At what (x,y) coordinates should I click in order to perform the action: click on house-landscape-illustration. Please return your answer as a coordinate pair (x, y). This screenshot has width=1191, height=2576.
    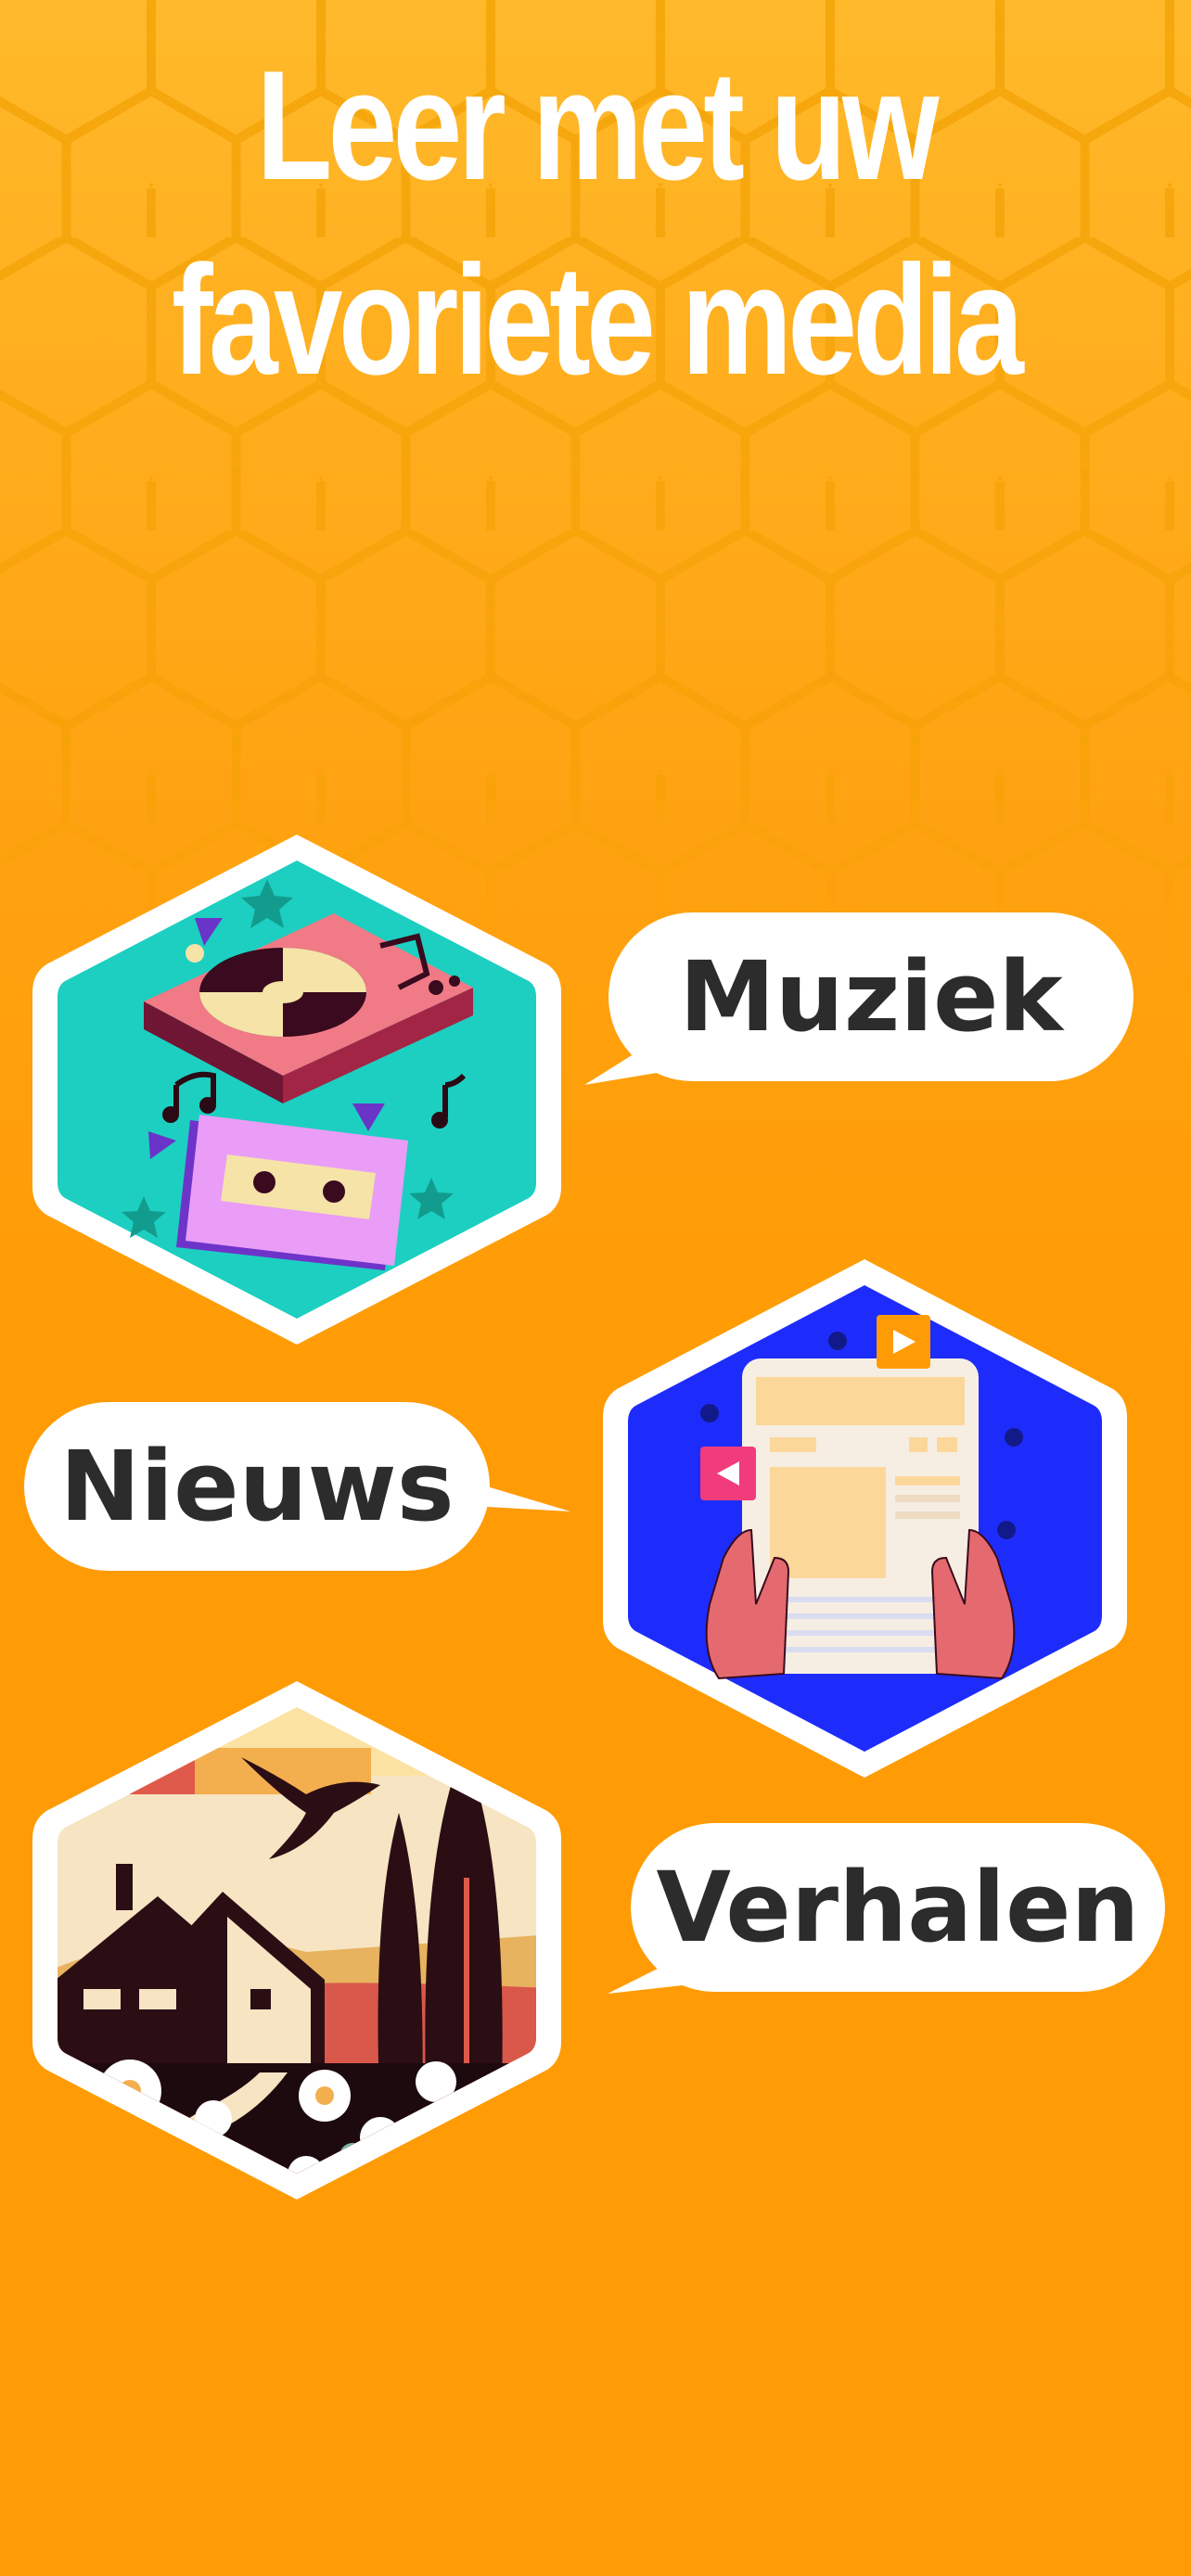
    Looking at the image, I should click on (297, 1940).